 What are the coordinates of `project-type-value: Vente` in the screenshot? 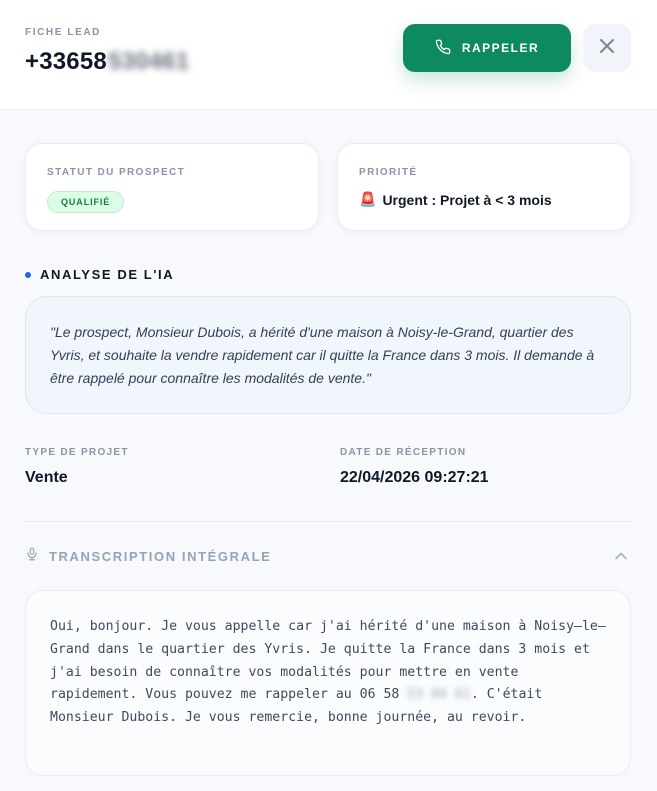 It's located at (46, 477).